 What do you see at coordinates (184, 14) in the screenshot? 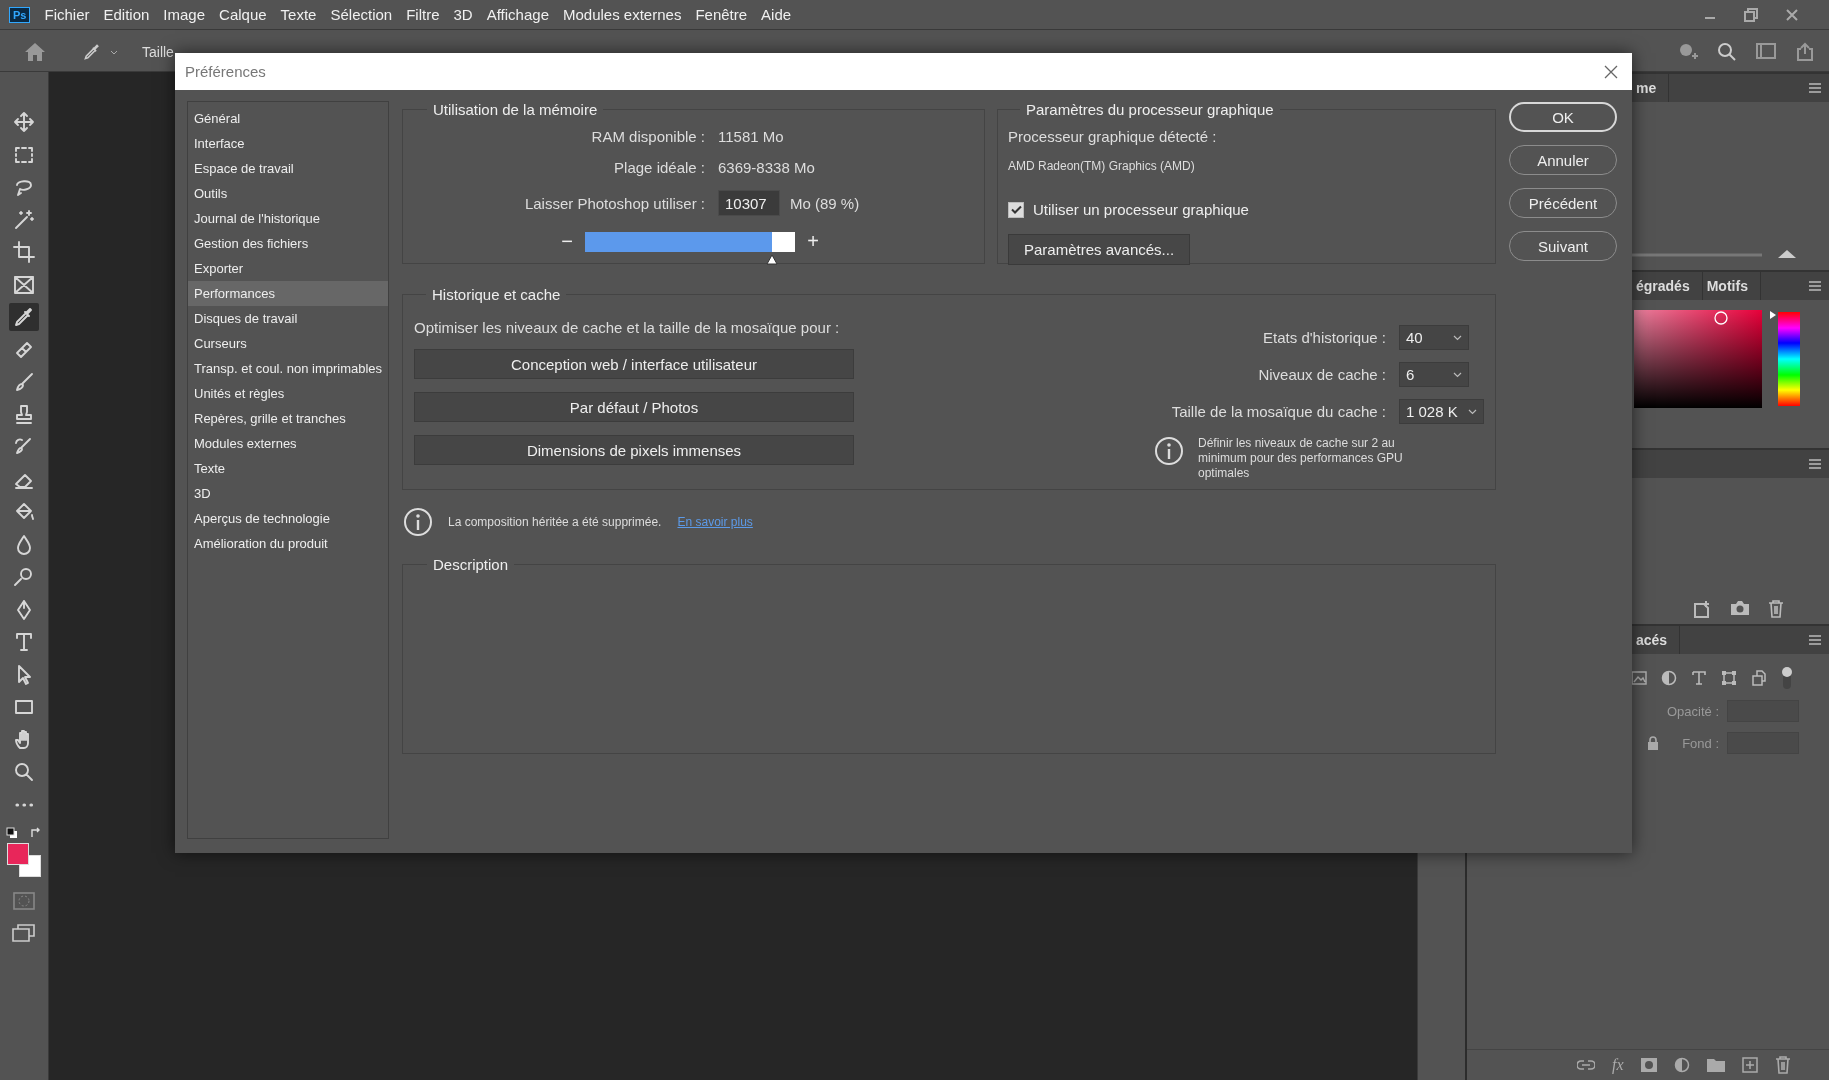
I see `menu-item: Image` at bounding box center [184, 14].